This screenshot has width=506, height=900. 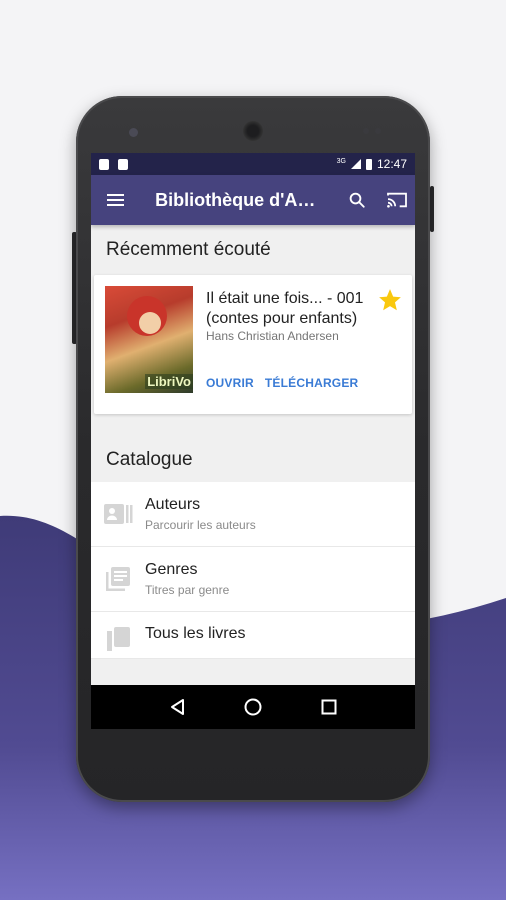 I want to click on back-triangle-icon, so click(x=177, y=707).